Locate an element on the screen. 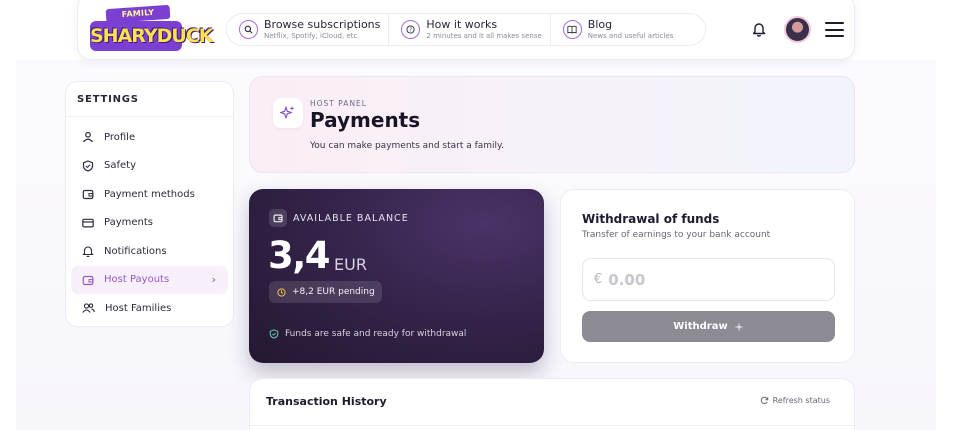 The image size is (960, 430). hamburger-menu-icon is located at coordinates (834, 29).